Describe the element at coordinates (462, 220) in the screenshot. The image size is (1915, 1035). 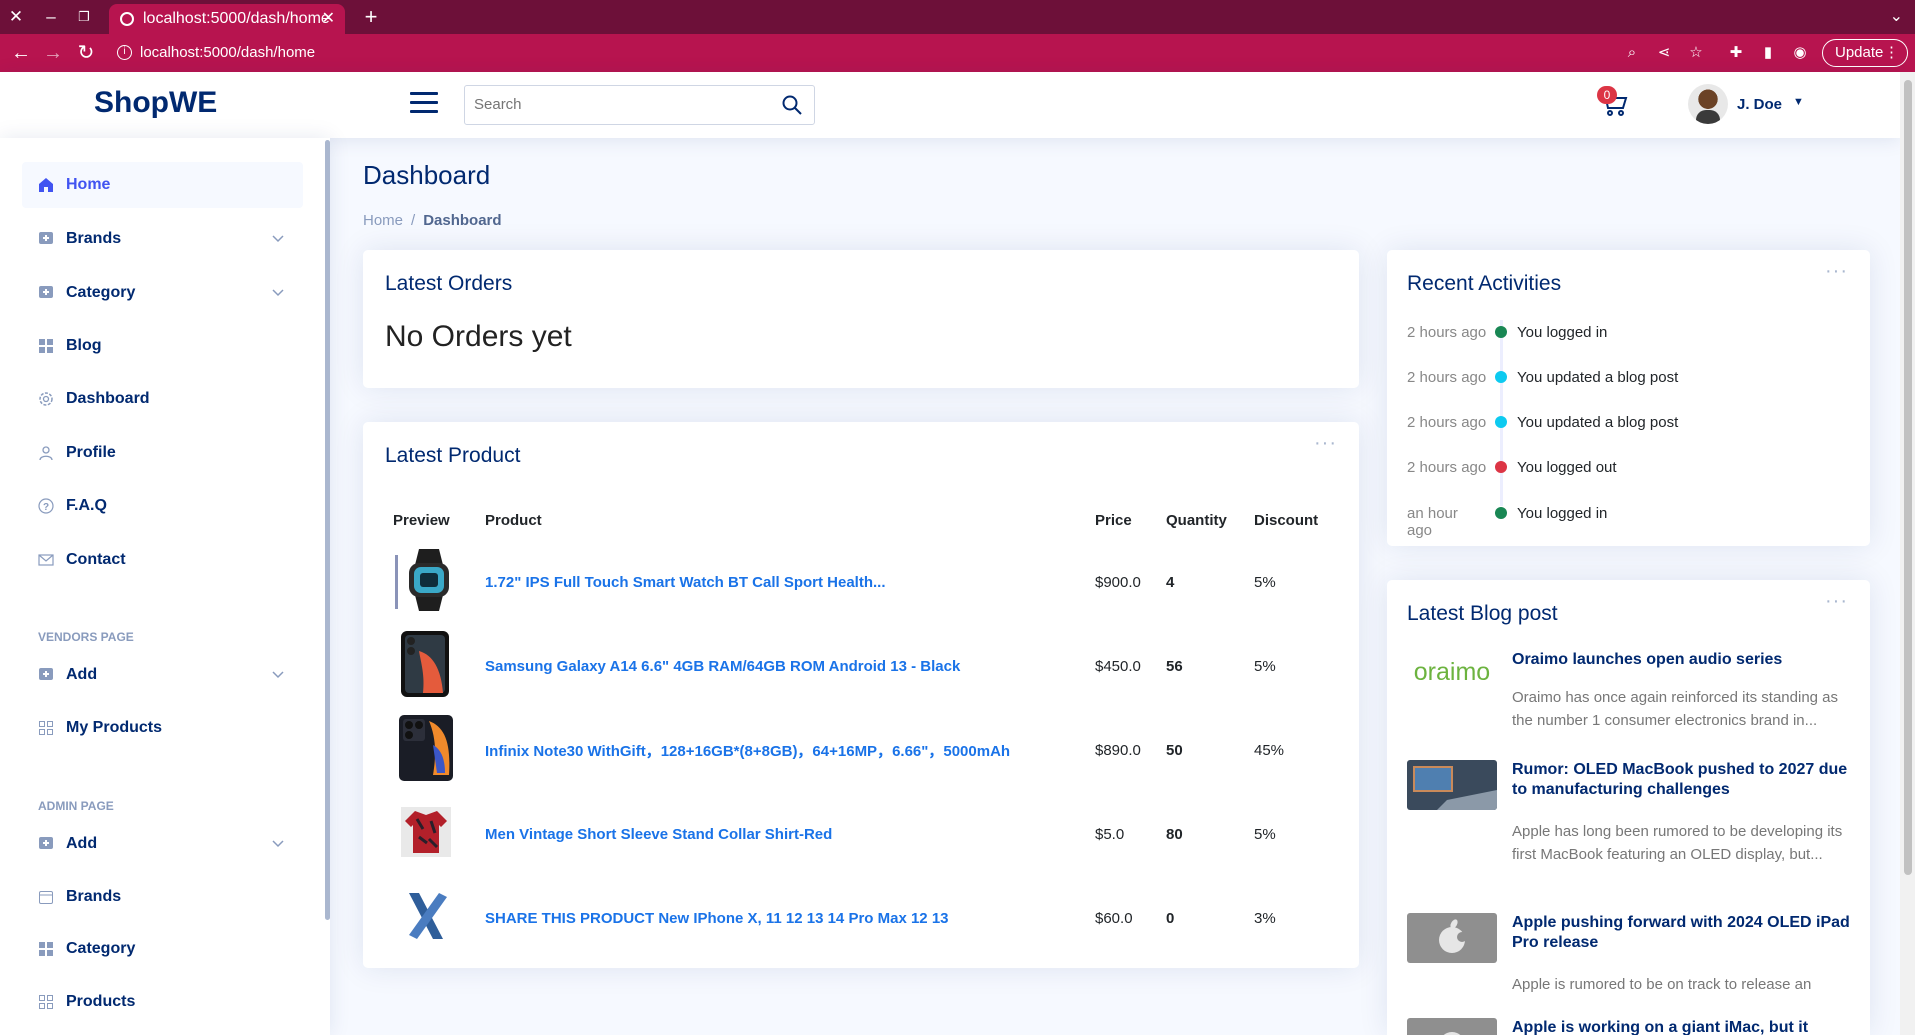
I see `breadcrumb-current: Dashboard` at that location.